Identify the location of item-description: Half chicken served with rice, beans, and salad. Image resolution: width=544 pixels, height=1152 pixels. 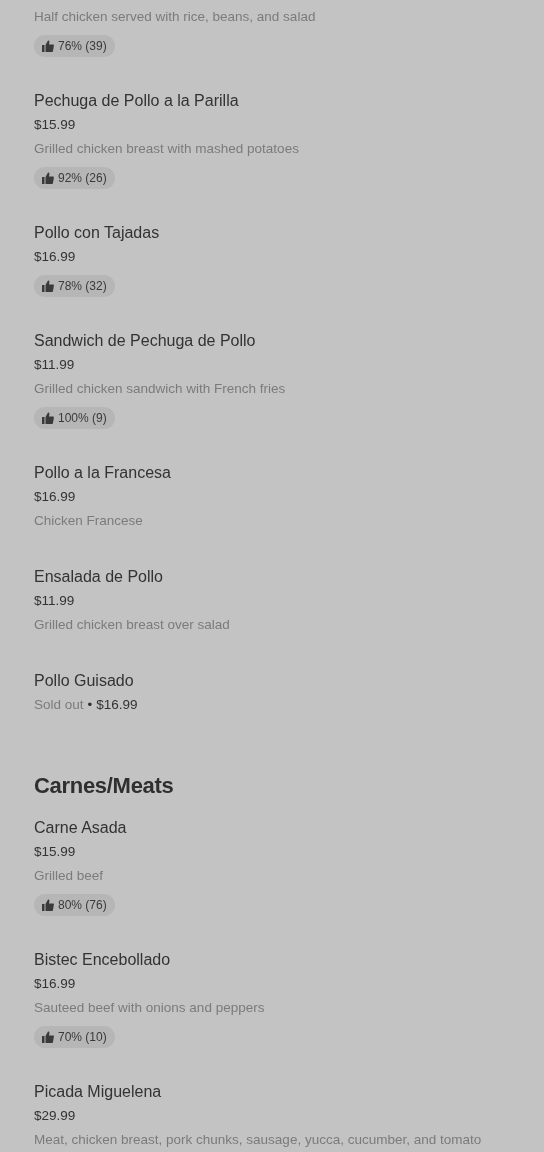
(175, 17).